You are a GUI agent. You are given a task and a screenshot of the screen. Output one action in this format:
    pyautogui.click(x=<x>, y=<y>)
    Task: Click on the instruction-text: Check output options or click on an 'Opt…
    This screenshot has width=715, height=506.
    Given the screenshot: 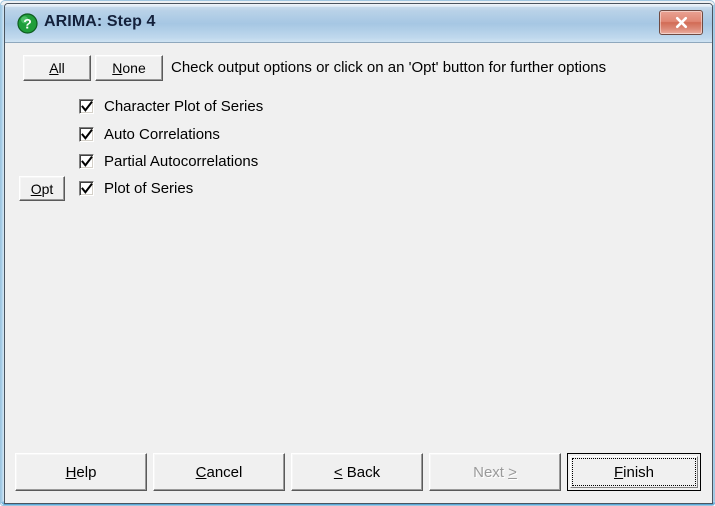 What is the action you would take?
    pyautogui.click(x=389, y=67)
    